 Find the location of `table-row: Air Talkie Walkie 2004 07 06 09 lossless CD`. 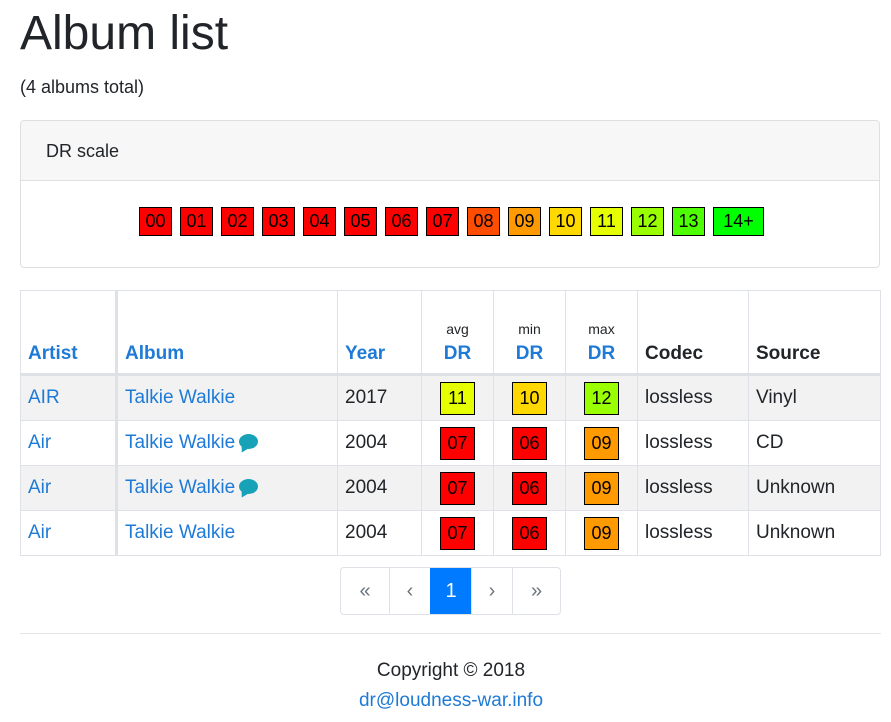

table-row: Air Talkie Walkie 2004 07 06 09 lossless CD is located at coordinates (450, 443).